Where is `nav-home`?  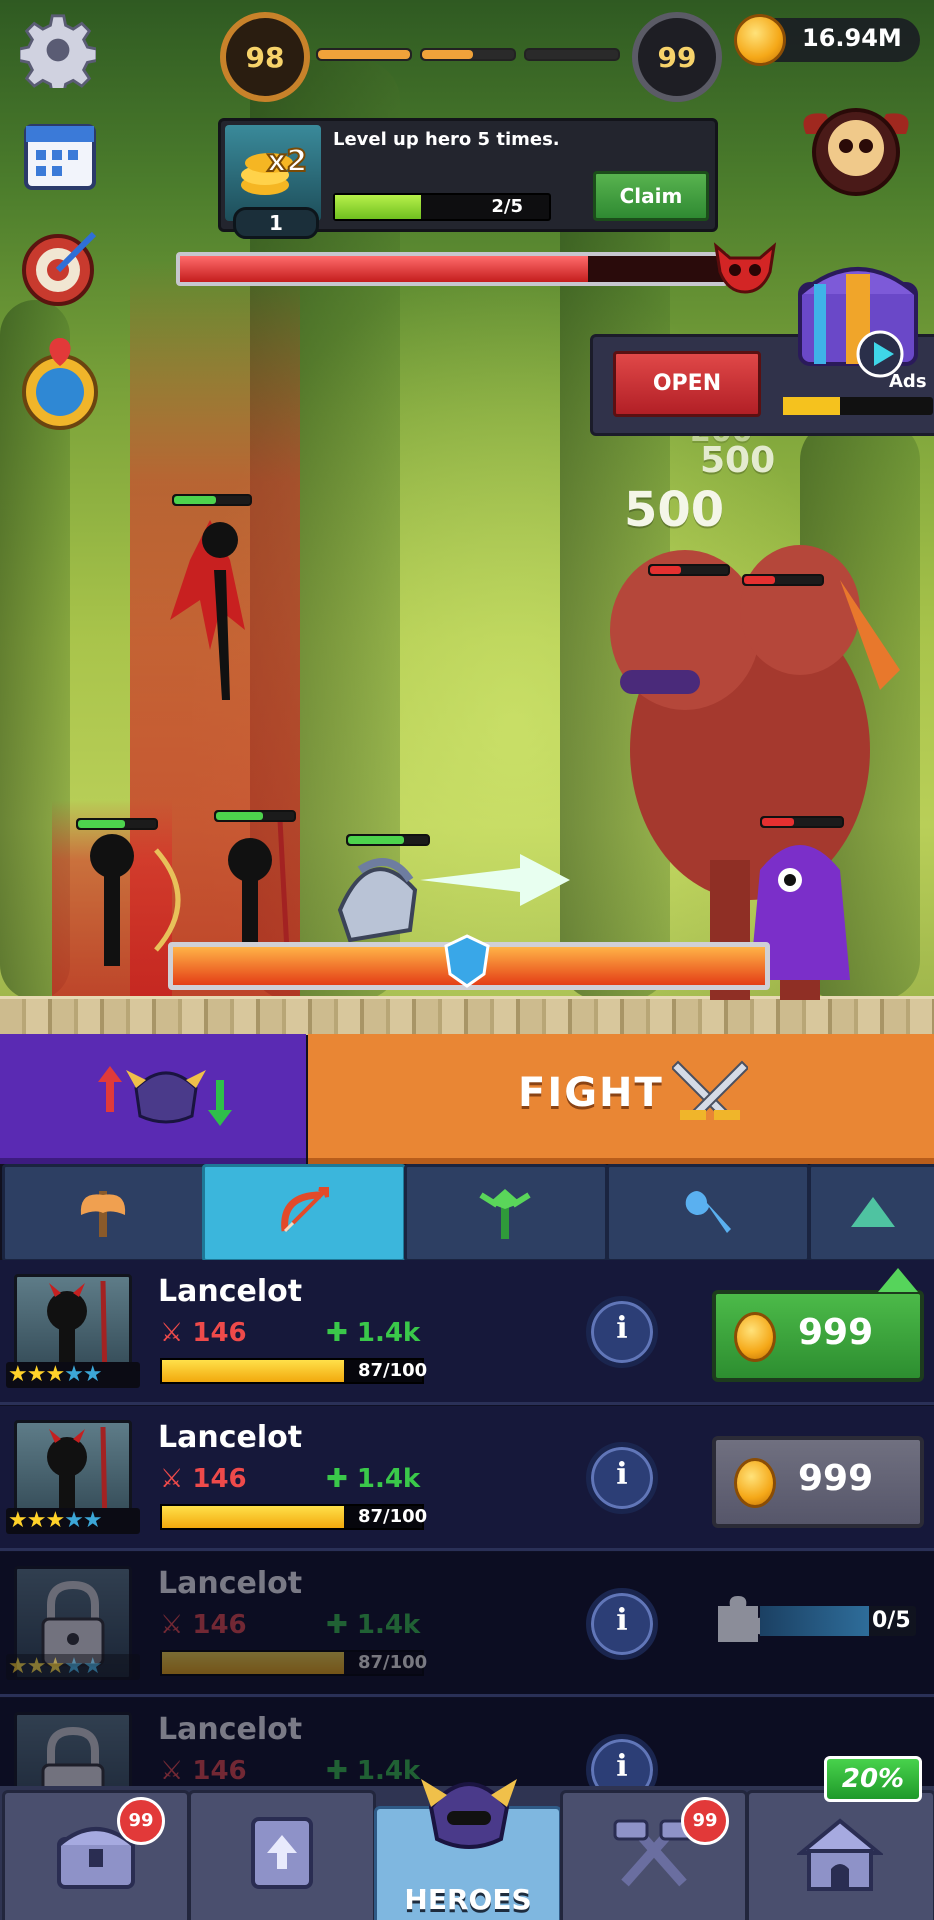
nav-home is located at coordinates (840, 1855).